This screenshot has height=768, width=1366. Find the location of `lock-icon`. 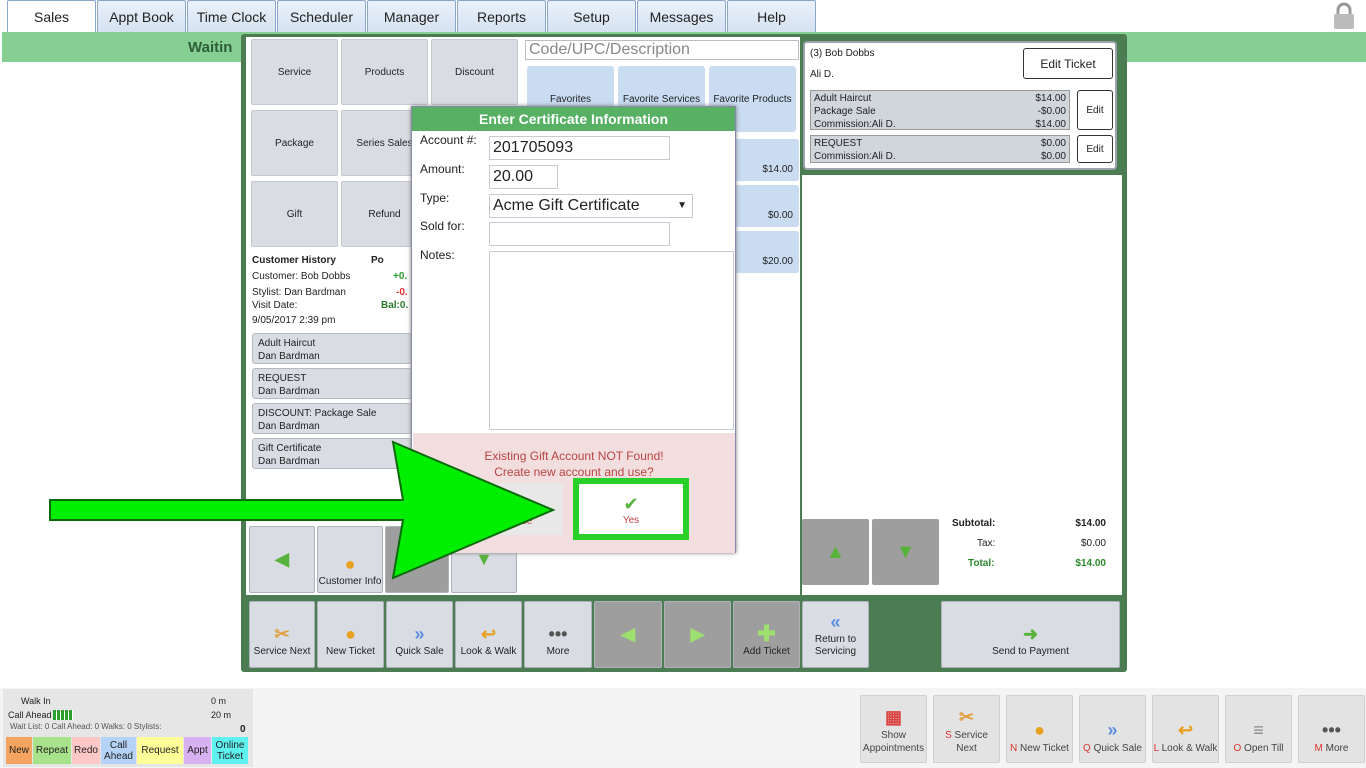

lock-icon is located at coordinates (1344, 16).